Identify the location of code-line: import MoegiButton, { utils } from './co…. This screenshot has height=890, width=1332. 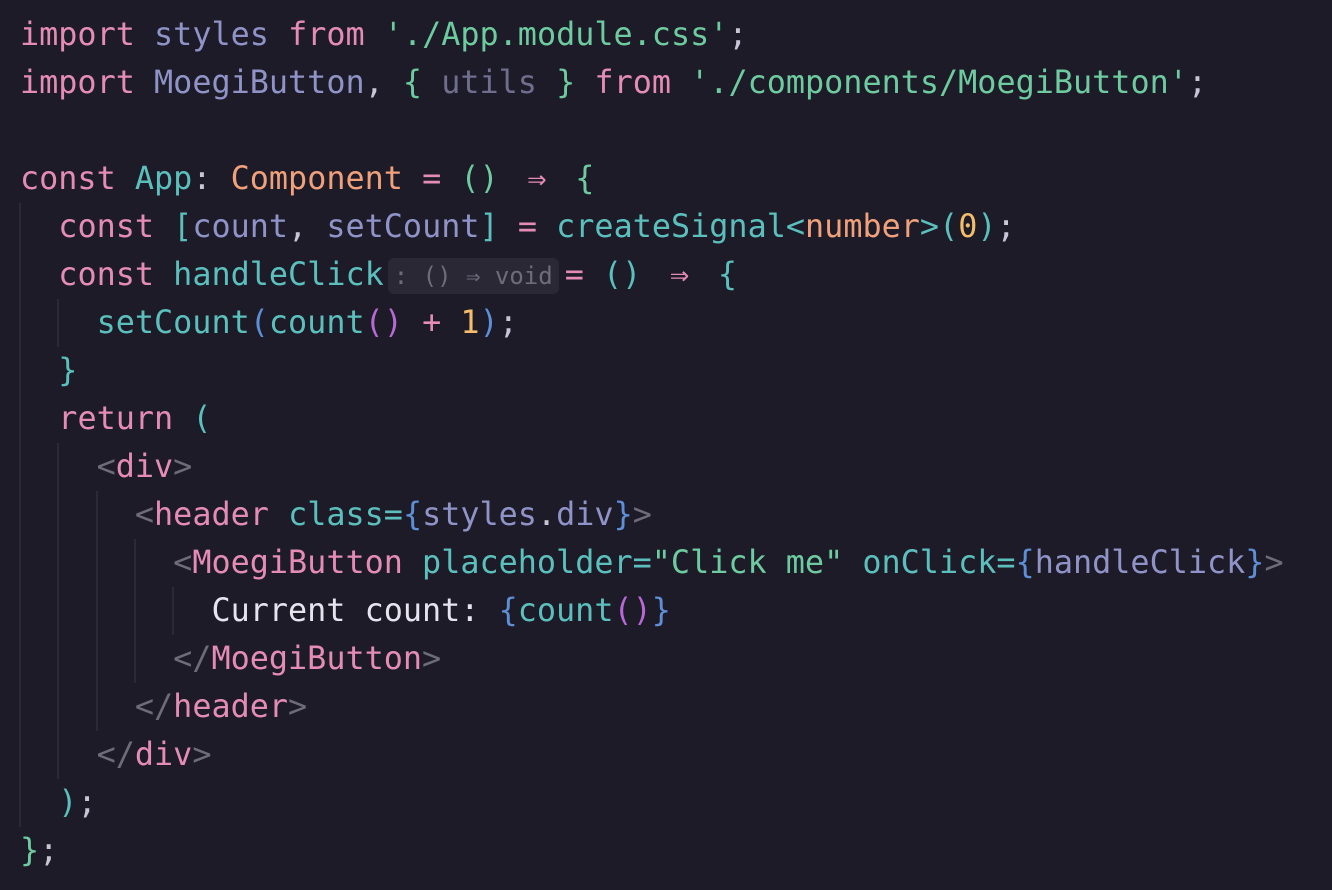
(676, 83).